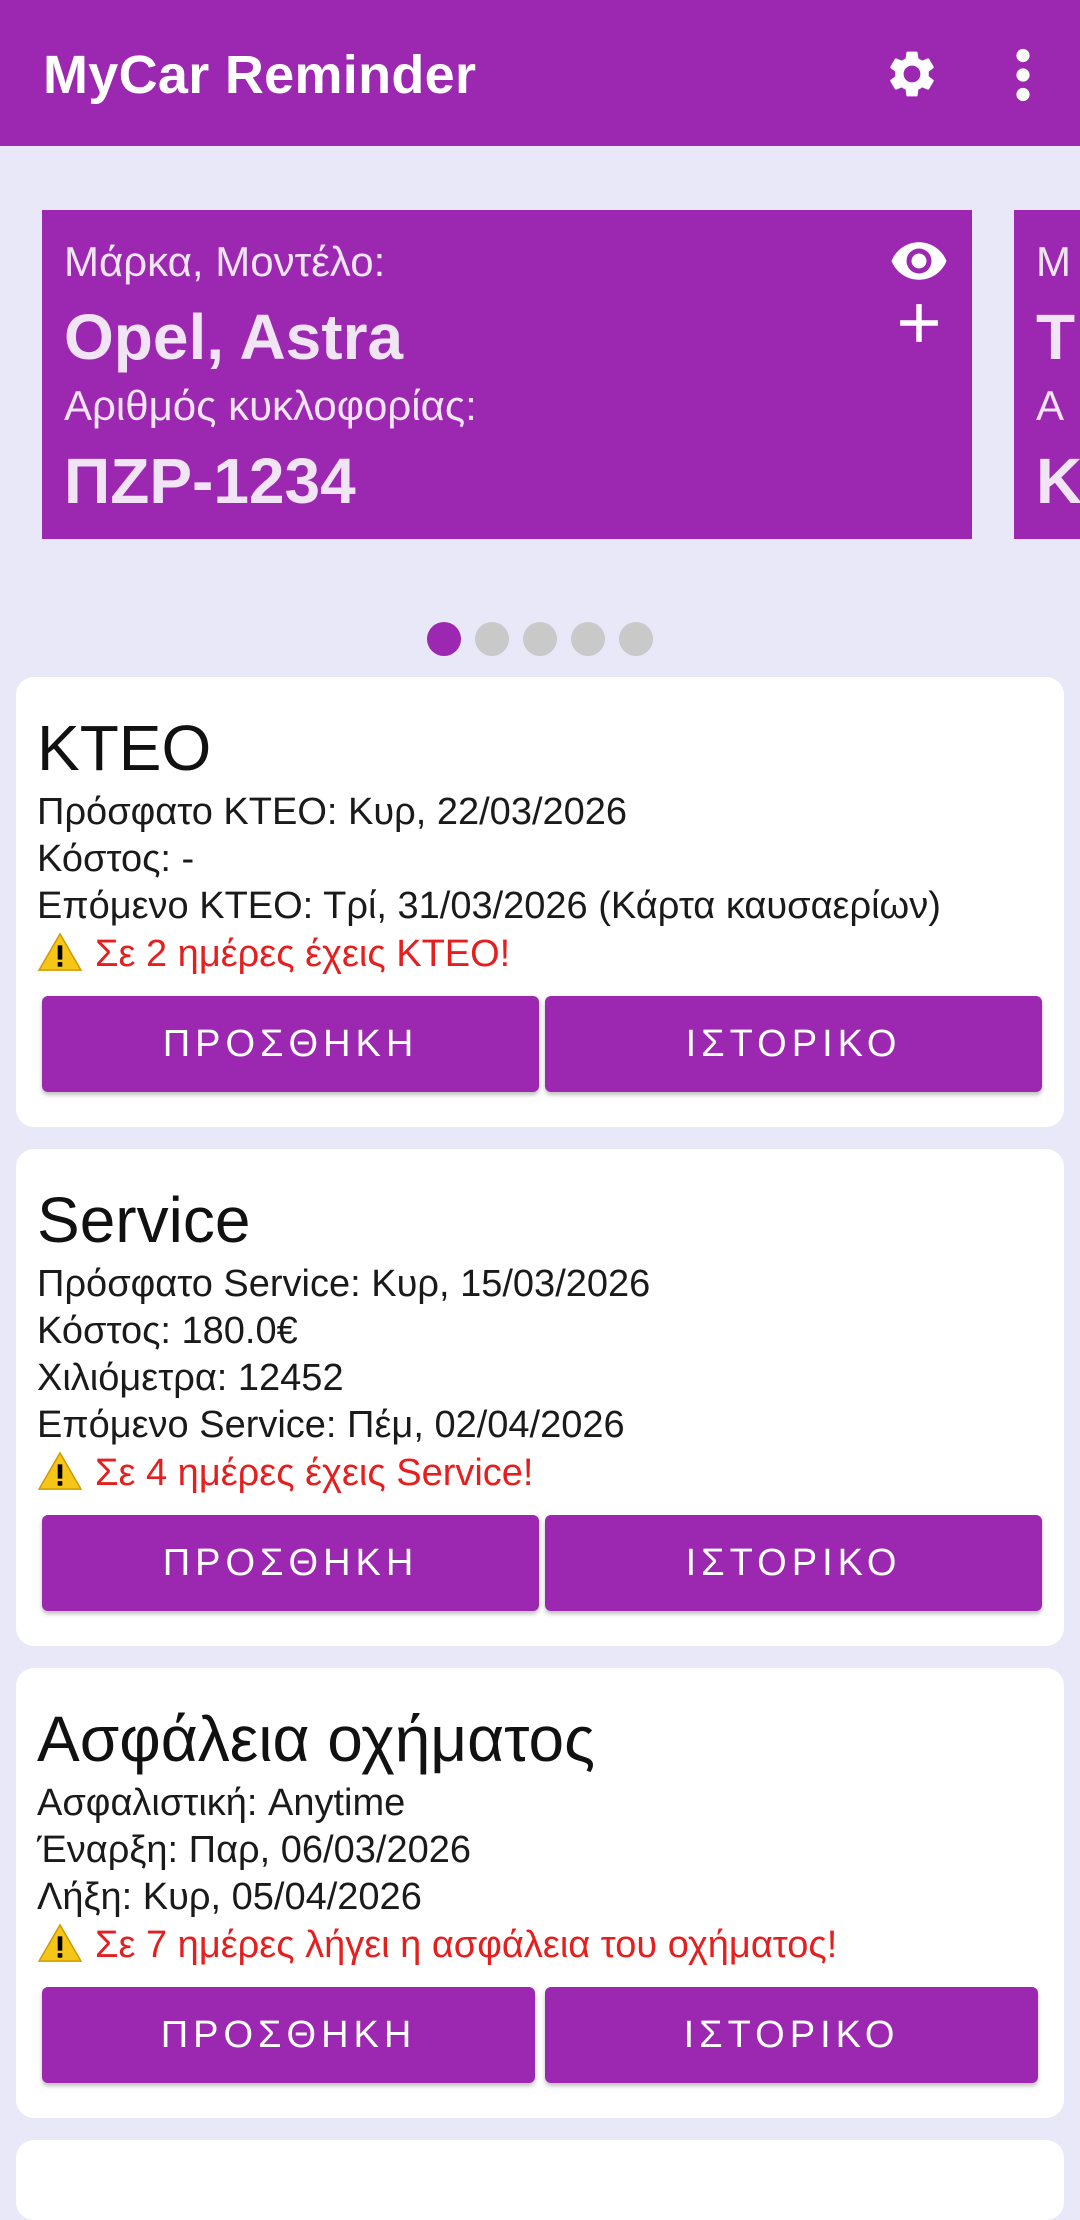 Image resolution: width=1080 pixels, height=2220 pixels. Describe the element at coordinates (254, 1850) in the screenshot. I see `start-date: Έναρξη: Παρ, 06/03/2026` at that location.